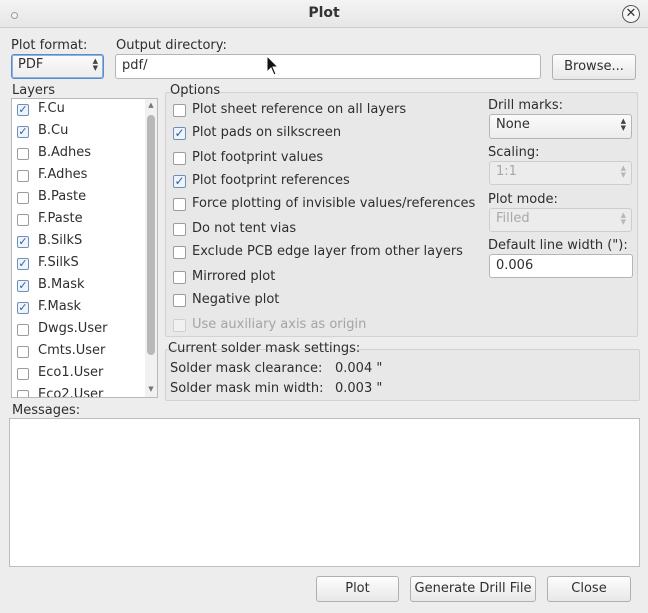 This screenshot has height=613, width=648. What do you see at coordinates (258, 157) in the screenshot?
I see `option-label: Plot footprint values` at bounding box center [258, 157].